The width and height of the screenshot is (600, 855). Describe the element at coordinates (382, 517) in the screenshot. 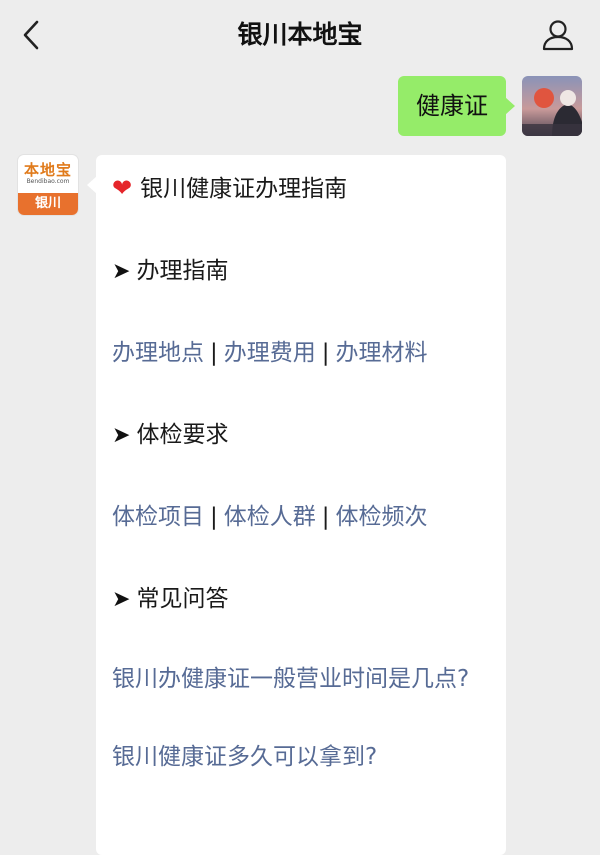

I see `link-exam-frequency: 体检频次` at that location.